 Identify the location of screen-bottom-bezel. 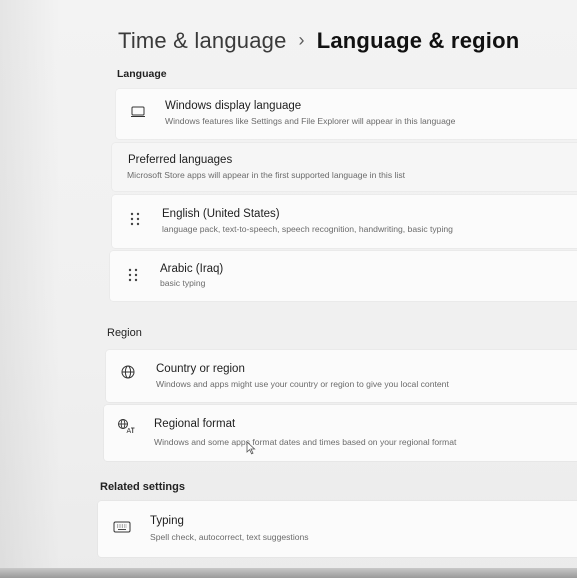
(288, 573).